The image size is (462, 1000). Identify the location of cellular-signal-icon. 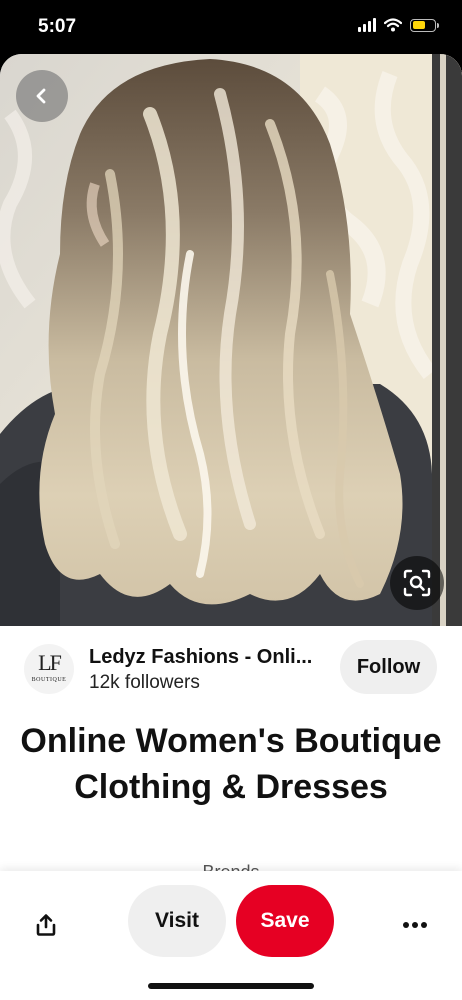
(367, 25).